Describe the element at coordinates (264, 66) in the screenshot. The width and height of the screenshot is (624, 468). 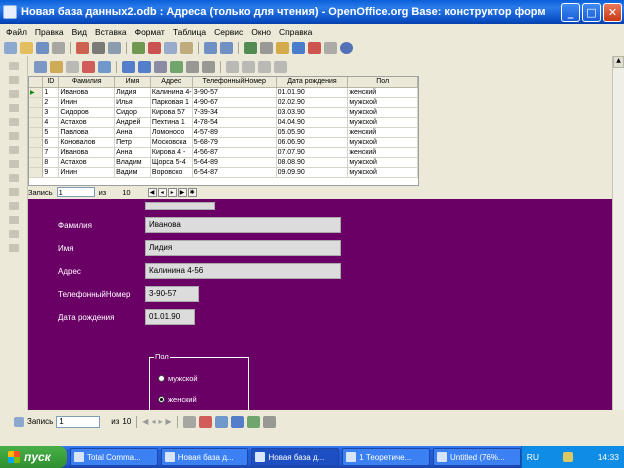
I see `data-to-fields-icon` at that location.